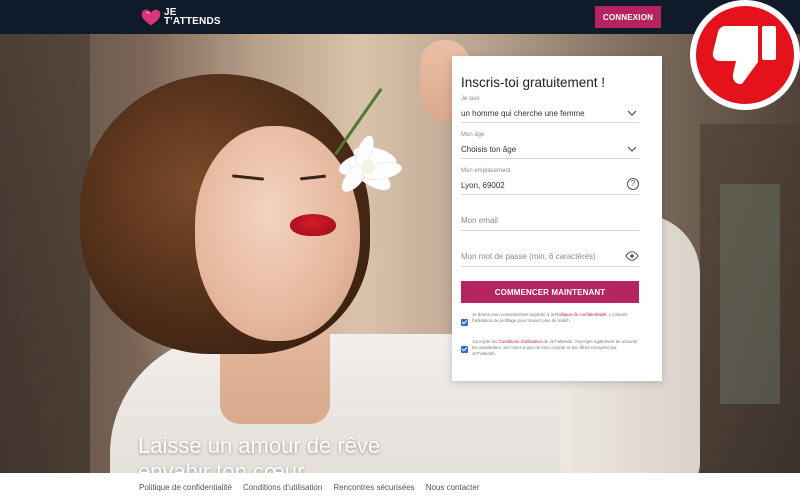  What do you see at coordinates (550, 181) in the screenshot?
I see `location-input: Mon emplacement Lyon, 69002 ?` at bounding box center [550, 181].